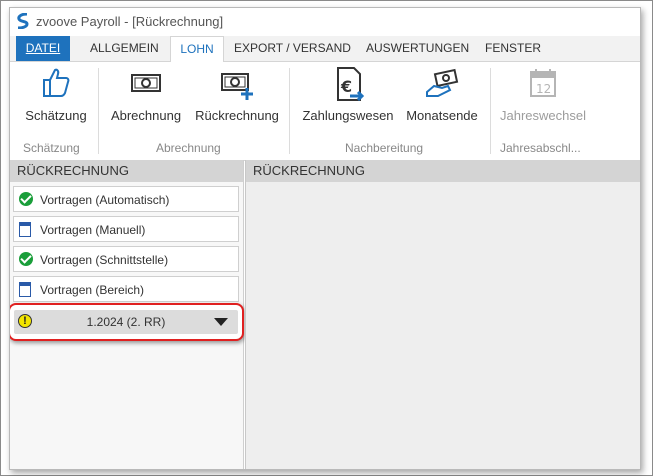 The width and height of the screenshot is (653, 476). I want to click on menu-fenster: FENSTER, so click(513, 48).